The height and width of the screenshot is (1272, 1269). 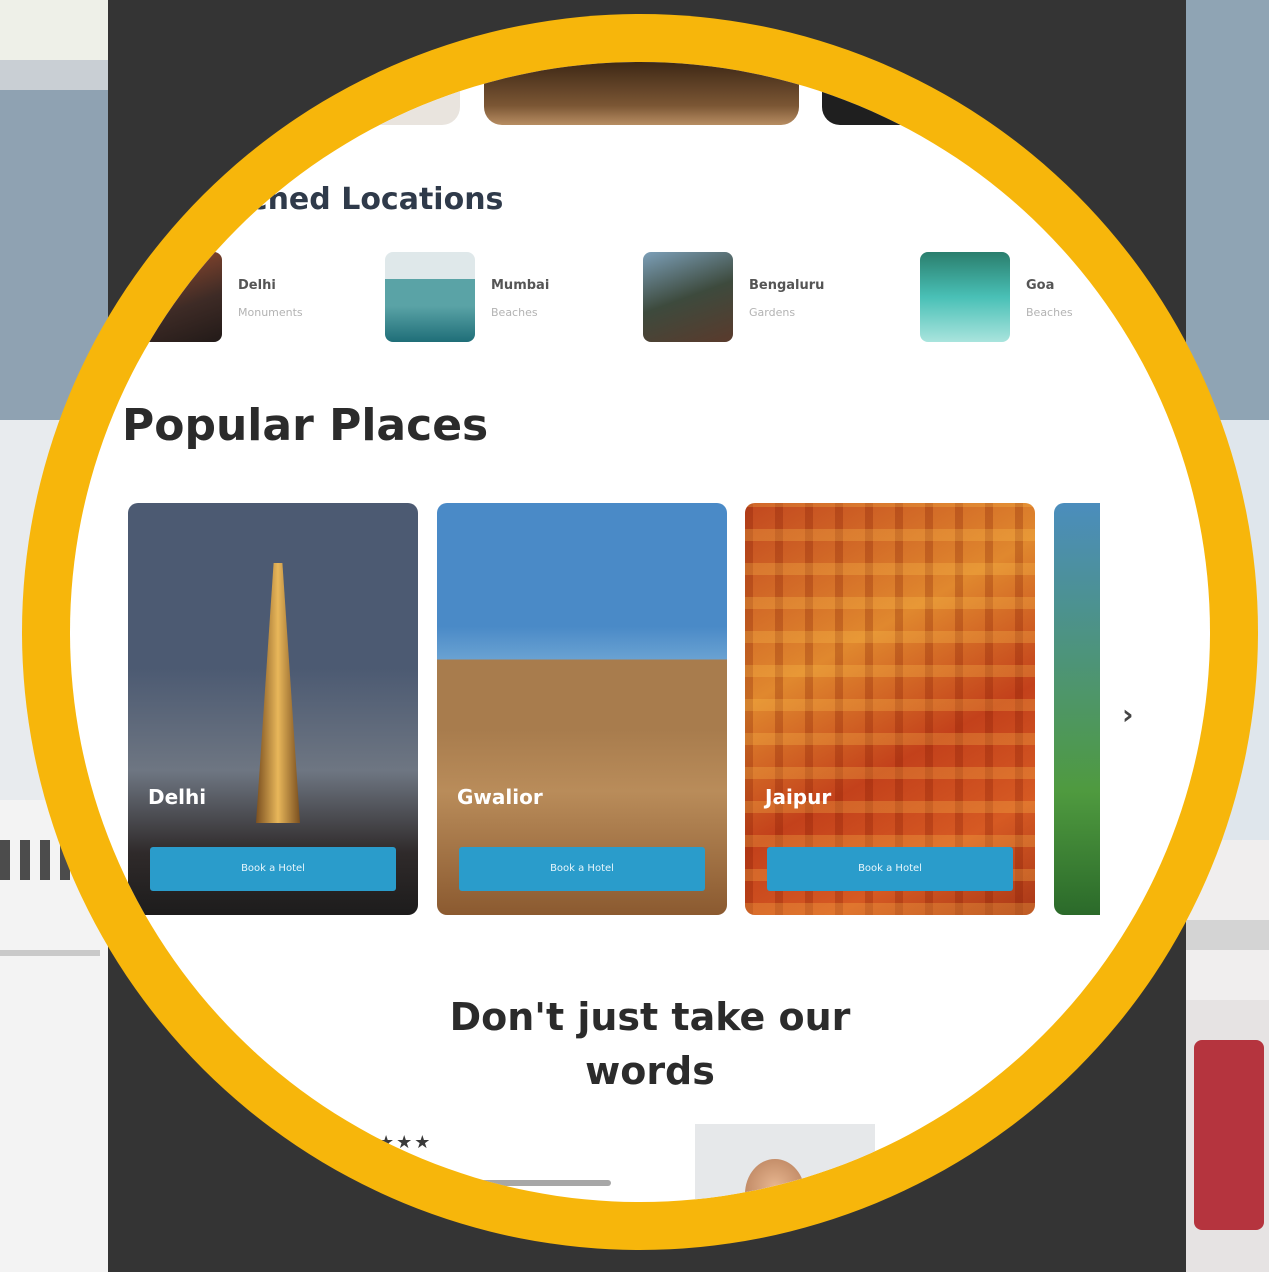 What do you see at coordinates (650, 1044) in the screenshot?
I see `testimonials-title: Don't just take our words` at bounding box center [650, 1044].